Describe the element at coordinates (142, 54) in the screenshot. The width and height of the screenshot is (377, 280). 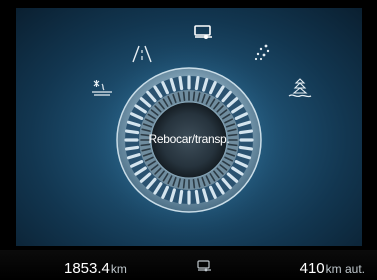
I see `slippery-road-icon` at that location.